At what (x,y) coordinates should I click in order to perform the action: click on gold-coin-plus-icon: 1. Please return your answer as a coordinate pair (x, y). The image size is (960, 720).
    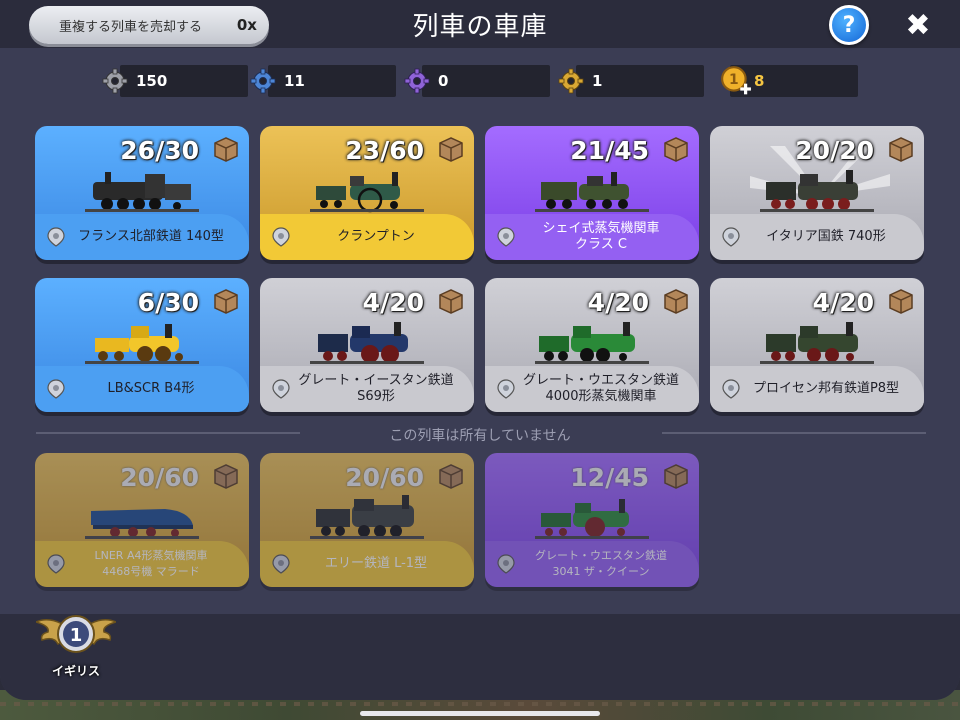
    Looking at the image, I should click on (736, 80).